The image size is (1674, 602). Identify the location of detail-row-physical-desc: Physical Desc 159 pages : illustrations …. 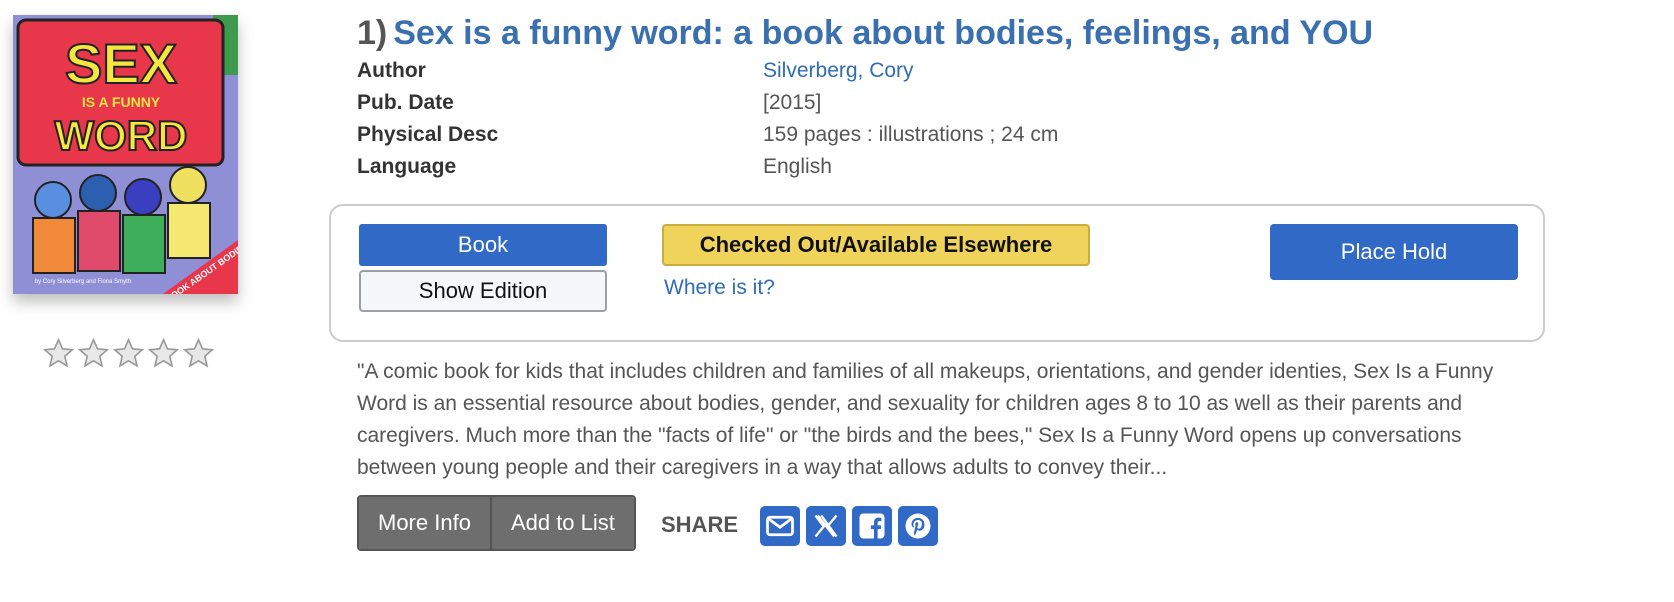
(707, 135).